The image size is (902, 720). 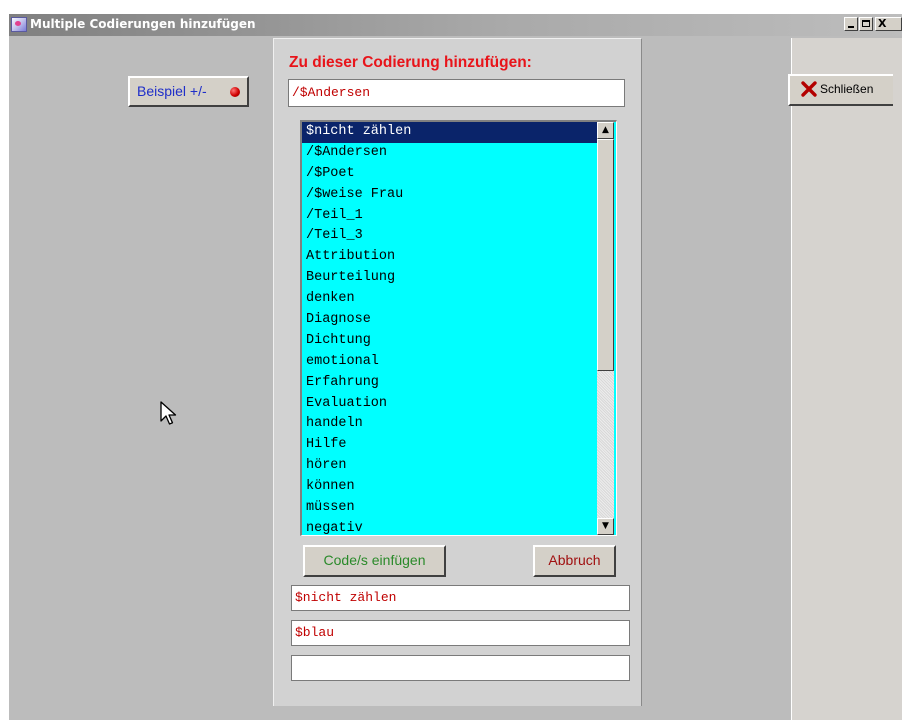 I want to click on list-item: /$Andersen, so click(x=449, y=153).